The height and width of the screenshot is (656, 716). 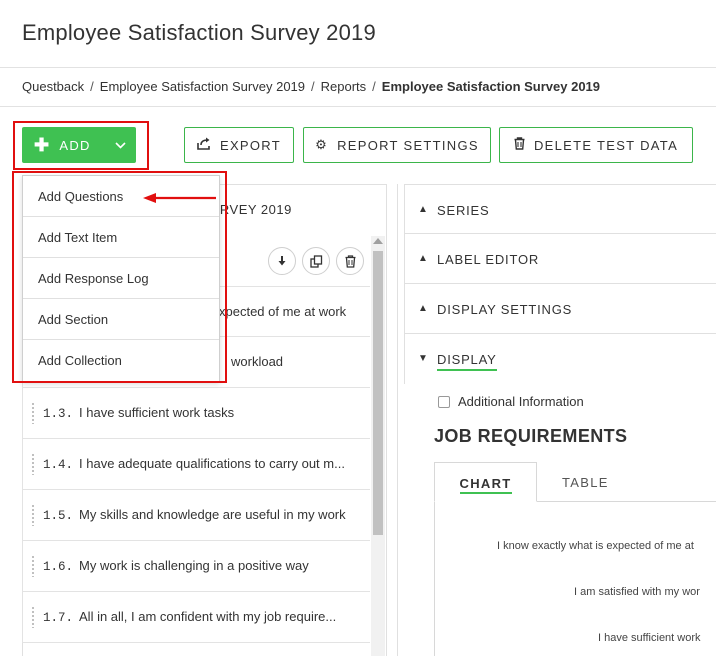 I want to click on panel-header: URVEY 2019, so click(x=251, y=209).